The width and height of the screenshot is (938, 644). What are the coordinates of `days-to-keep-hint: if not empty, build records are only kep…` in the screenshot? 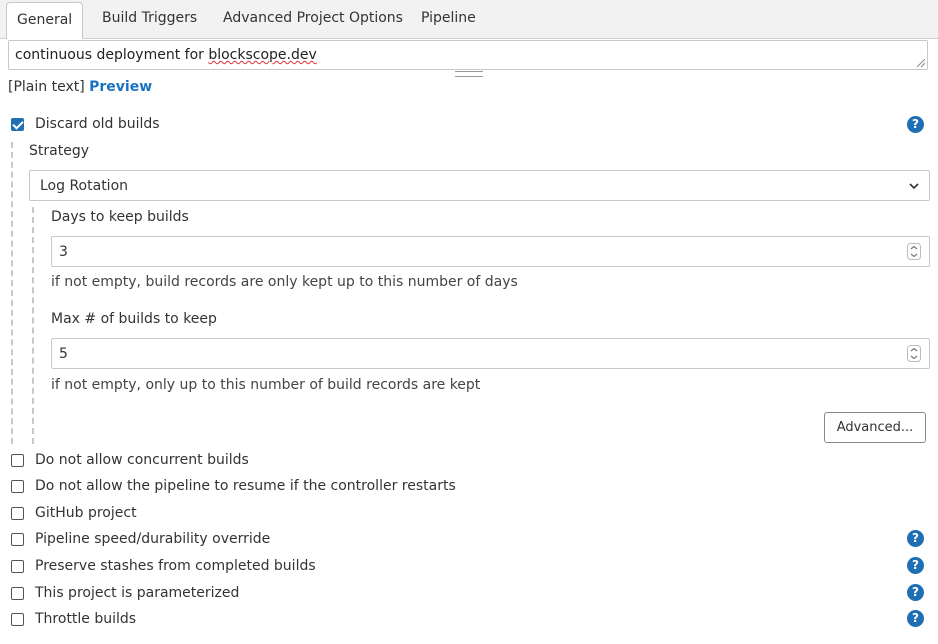 It's located at (284, 282).